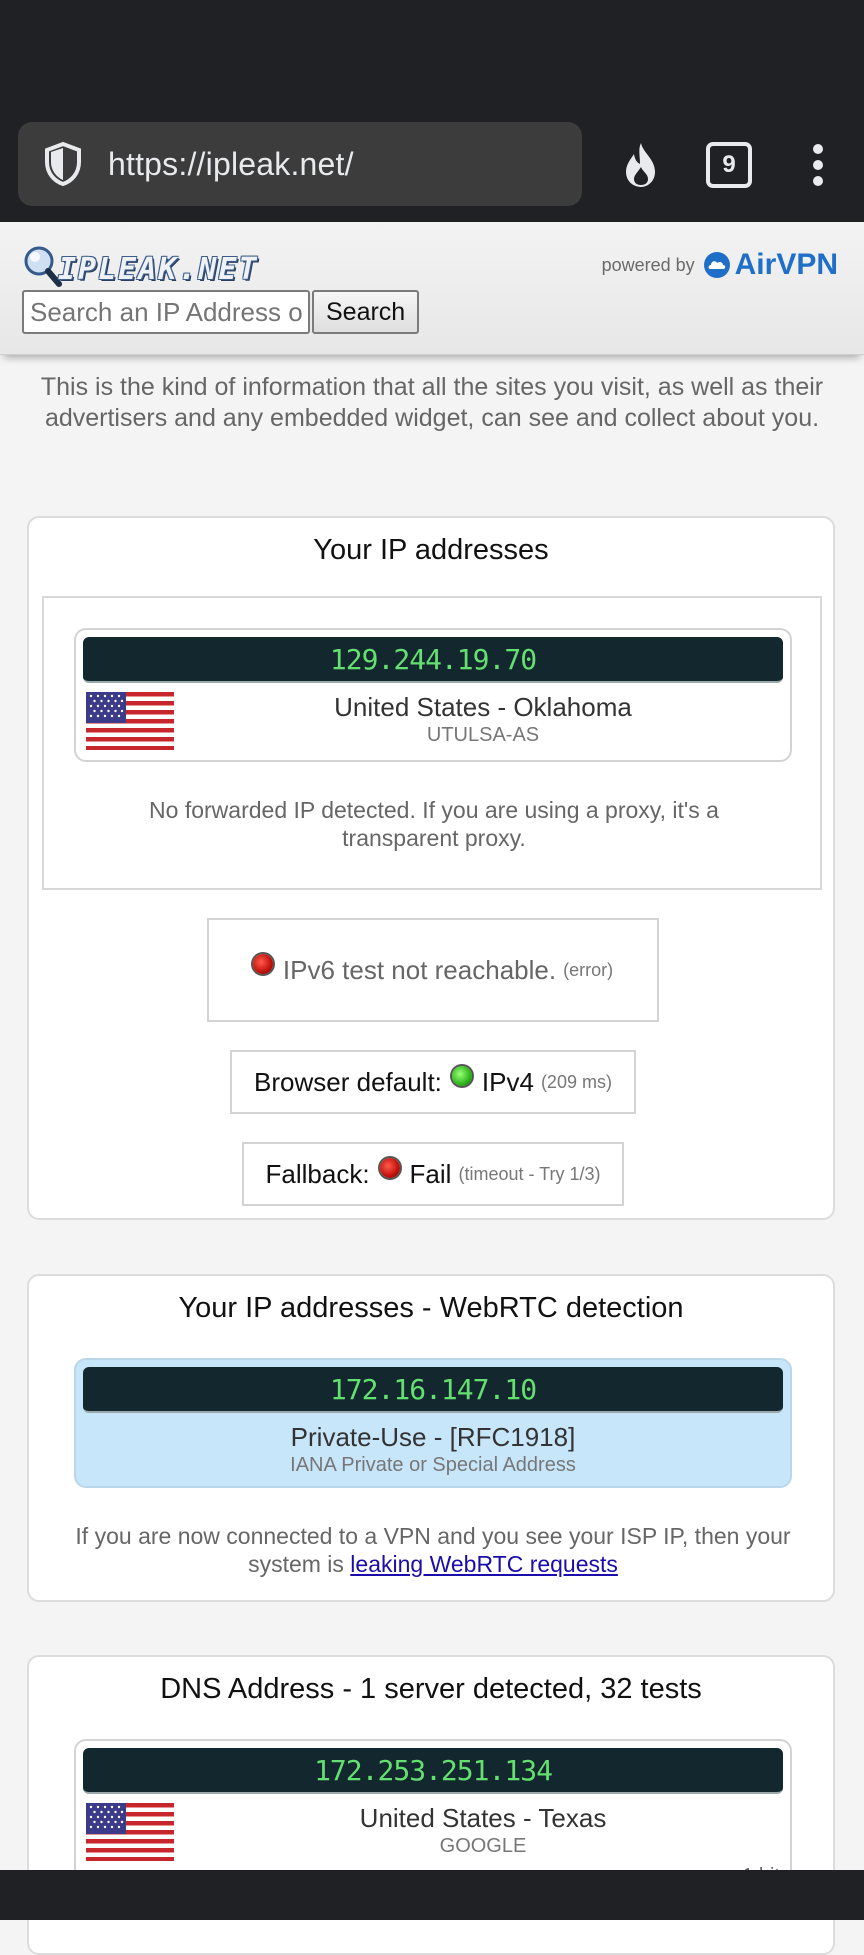 The image size is (864, 1955). What do you see at coordinates (576, 1081) in the screenshot?
I see `browser-default-detail: (209 ms)` at bounding box center [576, 1081].